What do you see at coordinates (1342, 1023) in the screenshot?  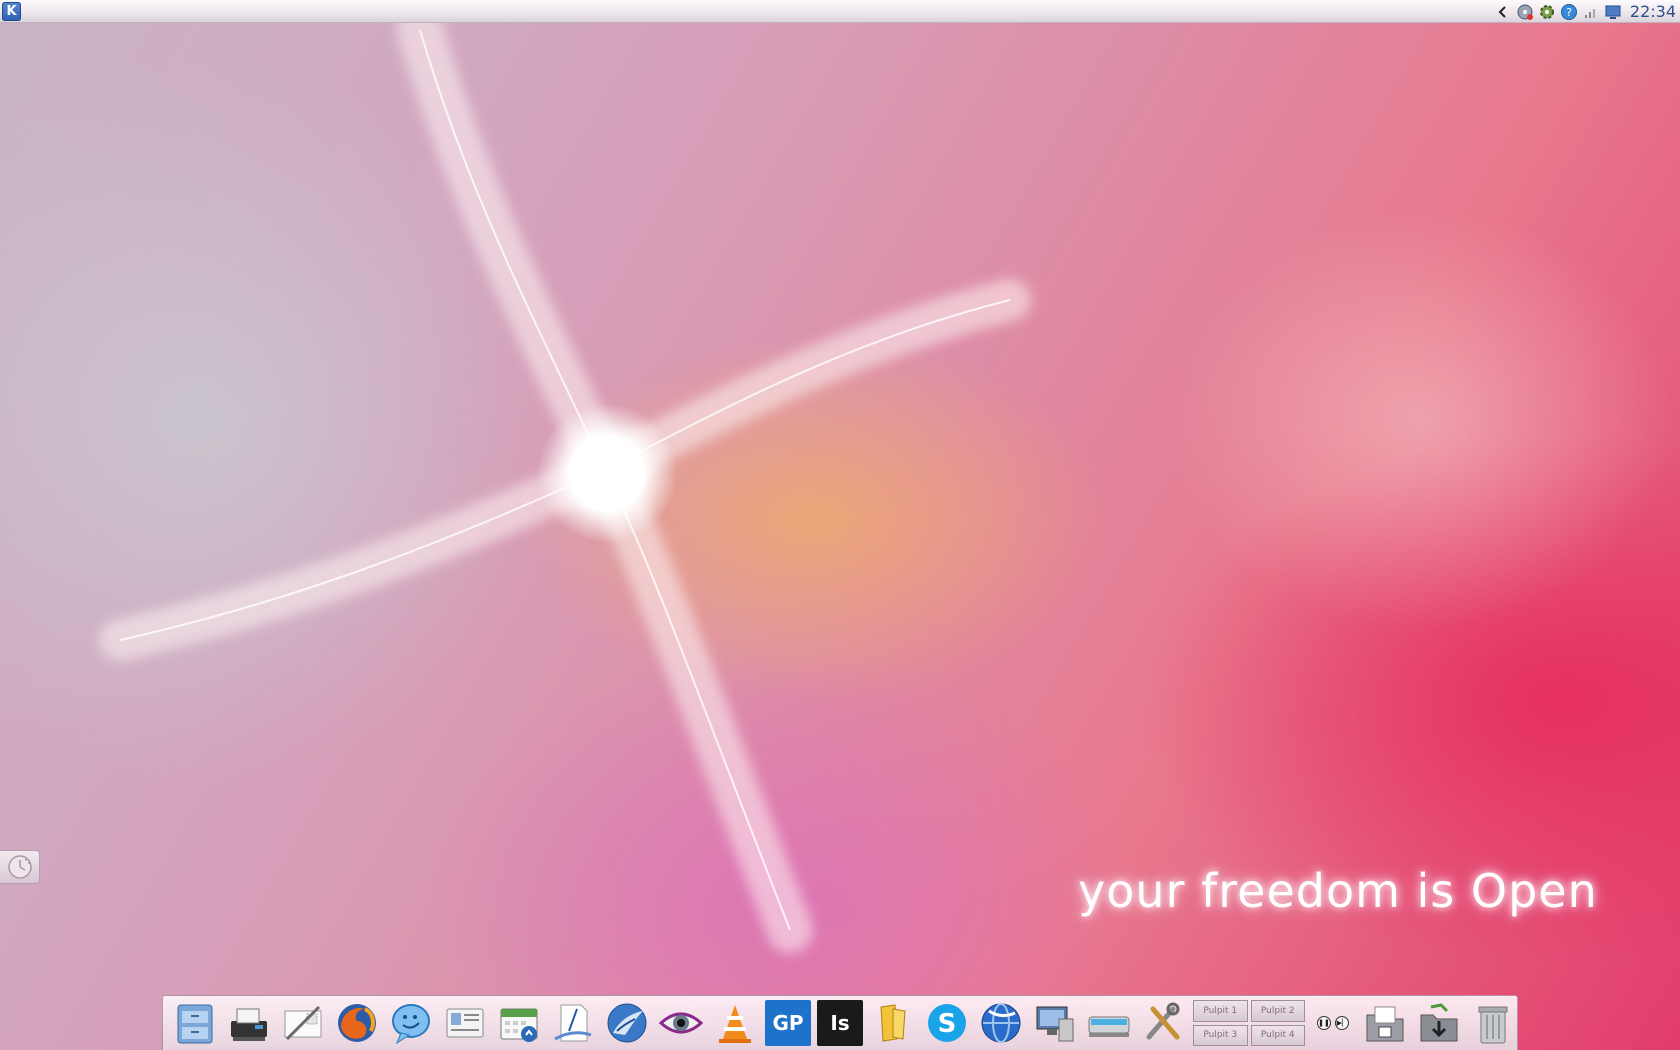 I see `next-track-icon: ▶▏` at bounding box center [1342, 1023].